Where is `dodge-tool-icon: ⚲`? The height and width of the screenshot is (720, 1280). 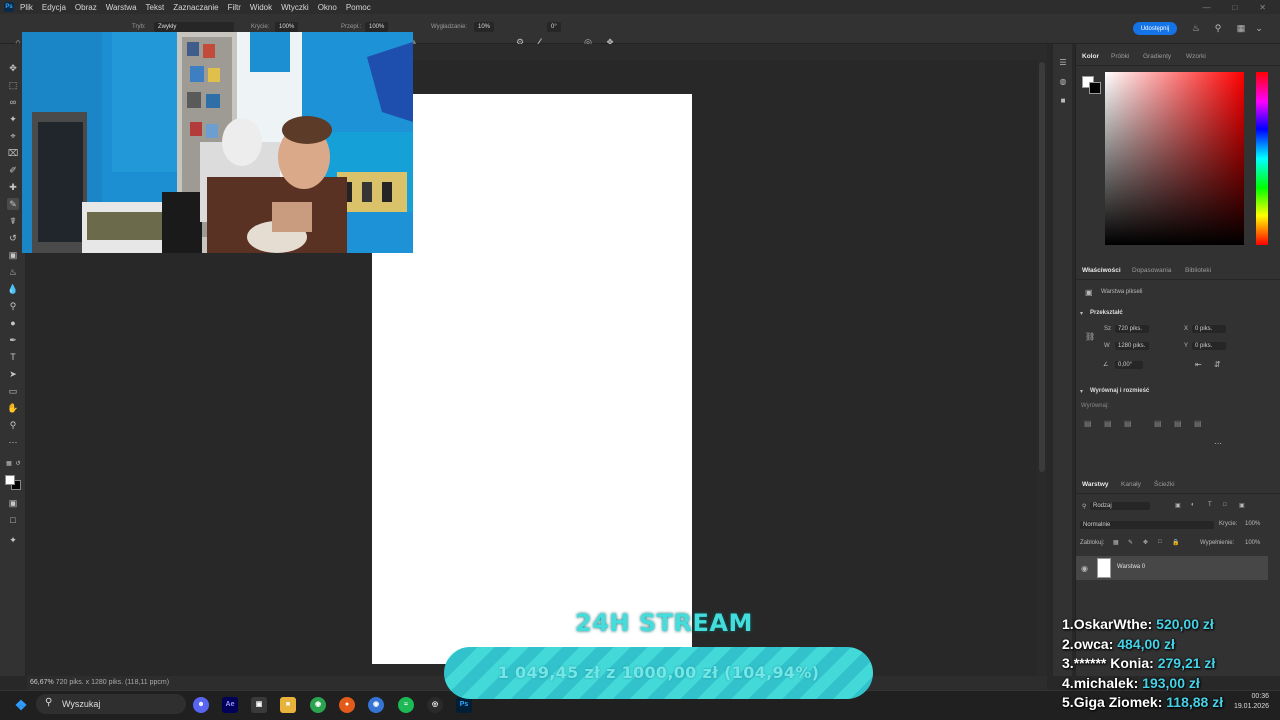
dodge-tool-icon: ⚲ is located at coordinates (13, 306).